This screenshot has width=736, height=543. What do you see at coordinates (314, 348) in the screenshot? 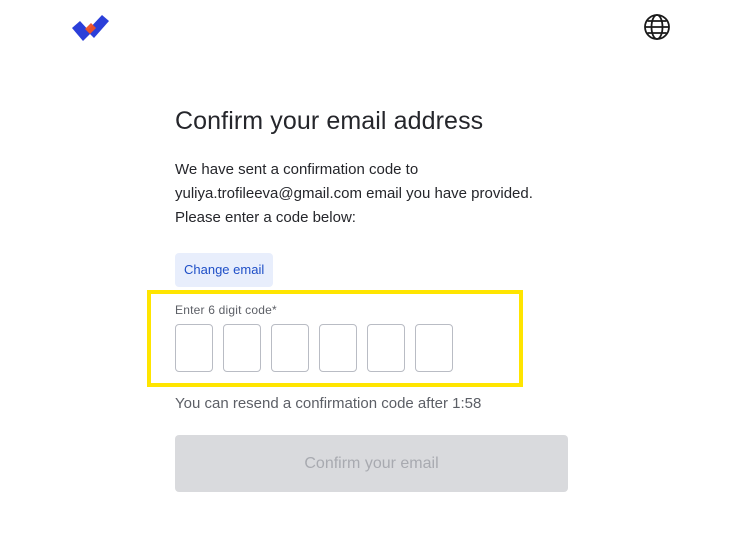
I see `code-input-group` at bounding box center [314, 348].